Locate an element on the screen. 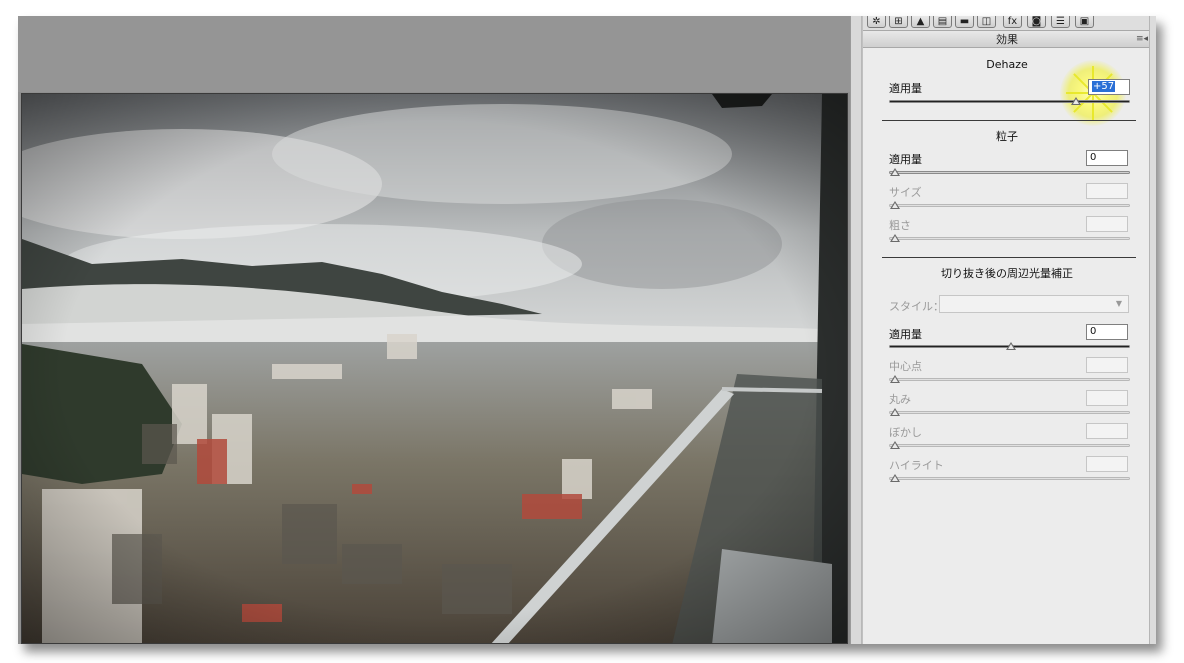 This screenshot has width=1184, height=663. histogram-icon: ⊞ is located at coordinates (898, 22).